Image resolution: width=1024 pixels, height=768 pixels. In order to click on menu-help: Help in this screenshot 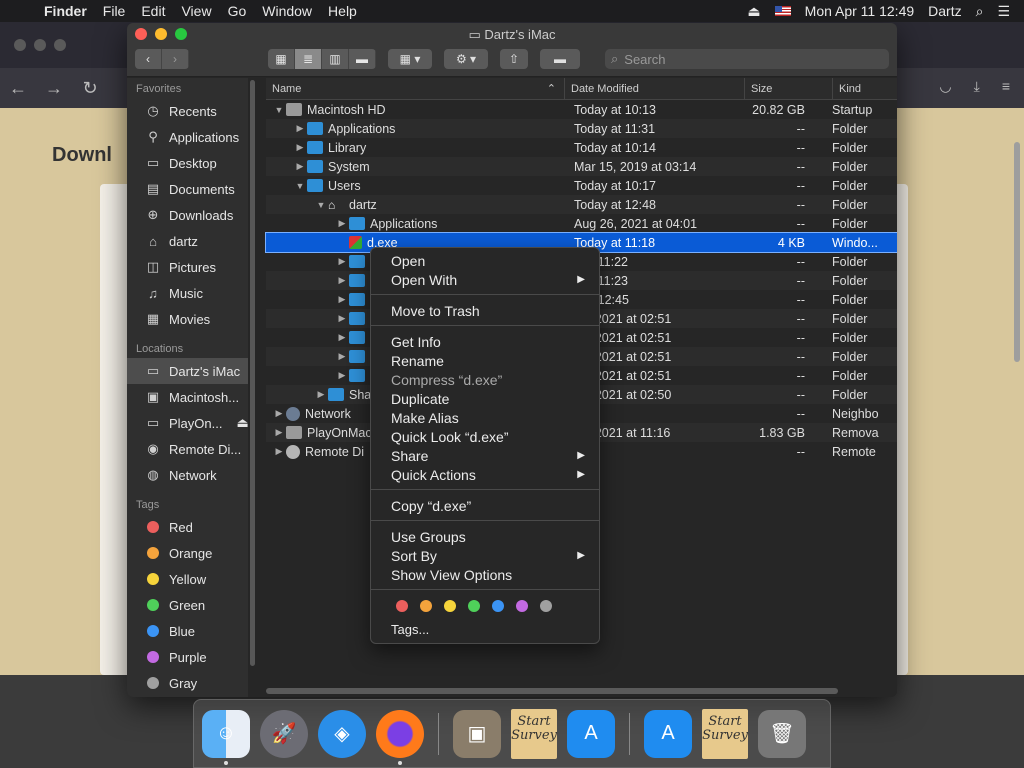, I will do `click(342, 11)`.